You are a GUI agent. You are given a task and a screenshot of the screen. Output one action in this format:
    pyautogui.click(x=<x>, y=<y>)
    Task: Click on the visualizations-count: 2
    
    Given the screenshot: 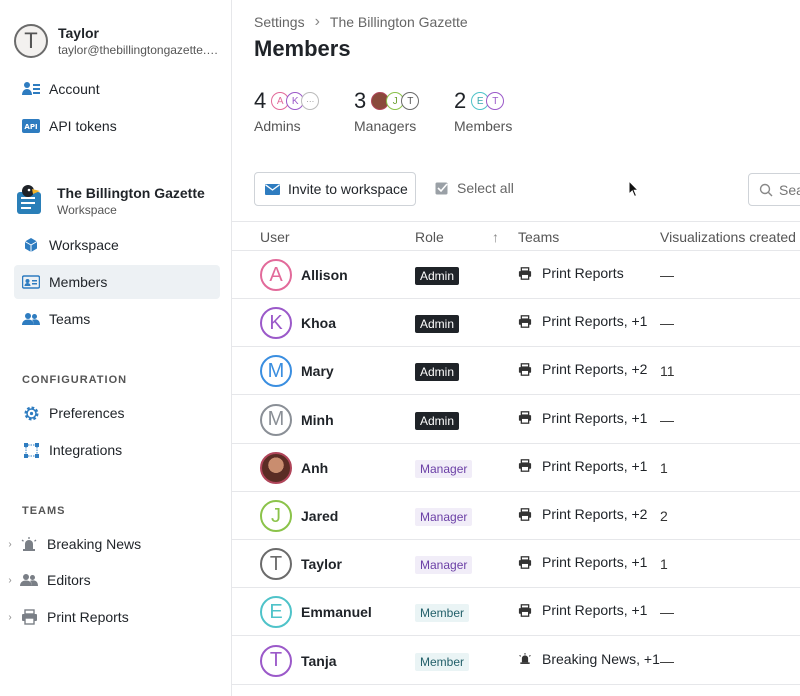 What is the action you would take?
    pyautogui.click(x=664, y=516)
    